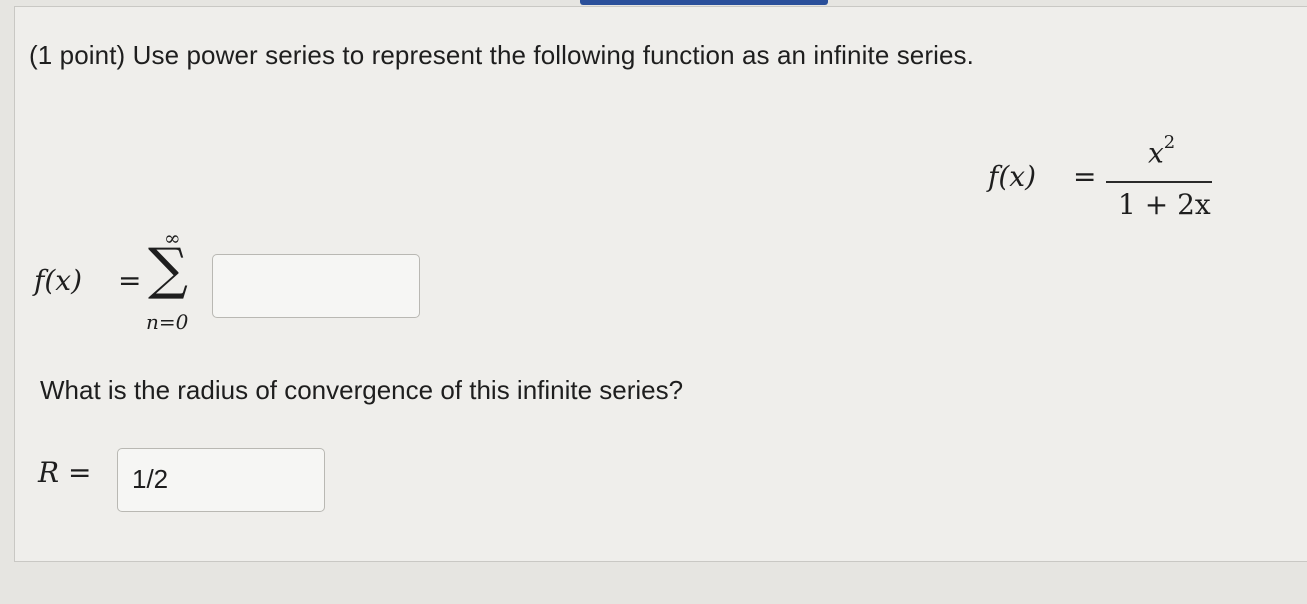 The image size is (1307, 604). What do you see at coordinates (1012, 176) in the screenshot?
I see `function-lhs: f(x)` at bounding box center [1012, 176].